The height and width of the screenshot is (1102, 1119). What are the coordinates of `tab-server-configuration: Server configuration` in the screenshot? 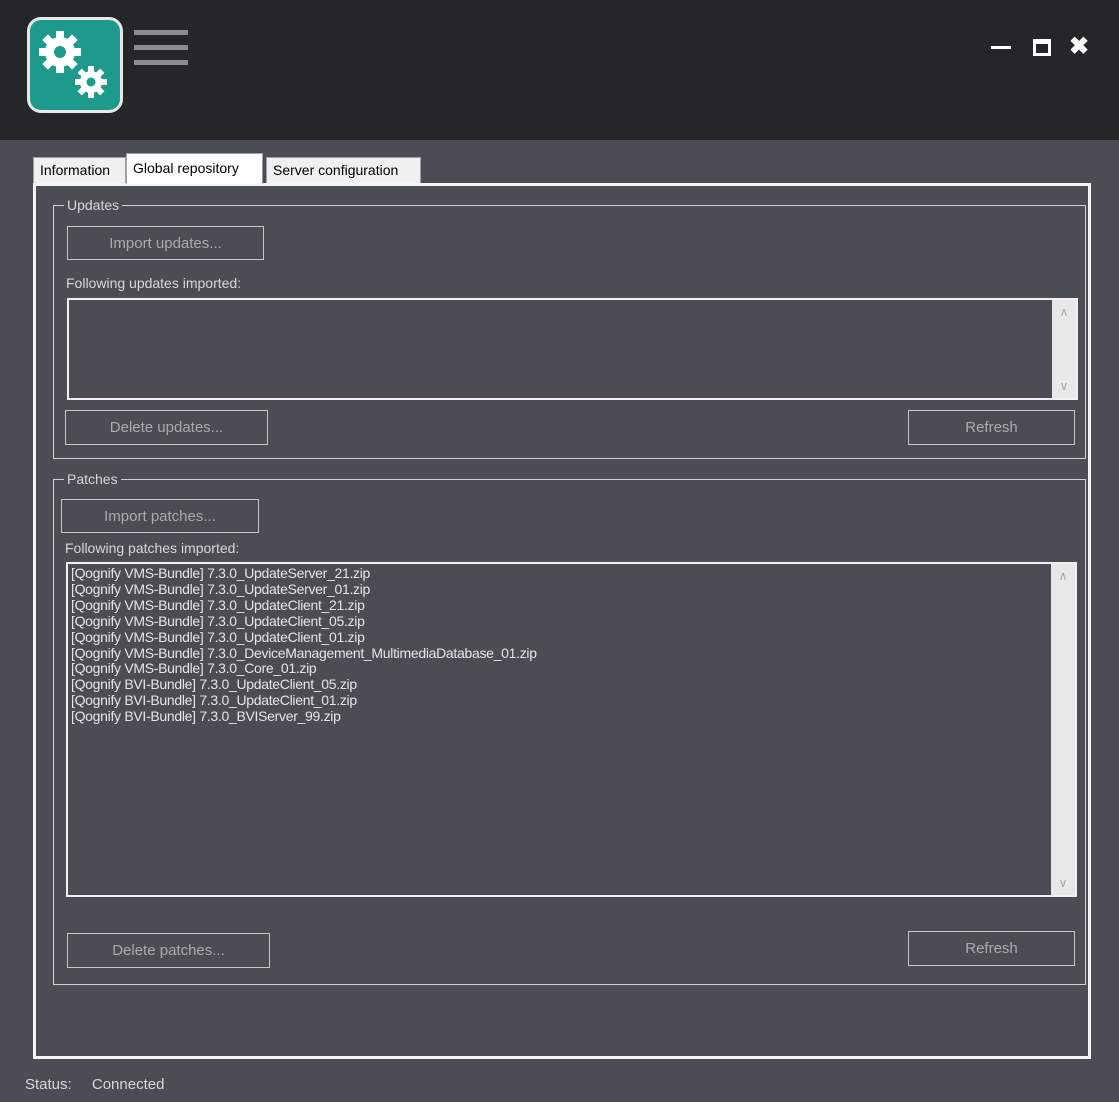 It's located at (343, 170).